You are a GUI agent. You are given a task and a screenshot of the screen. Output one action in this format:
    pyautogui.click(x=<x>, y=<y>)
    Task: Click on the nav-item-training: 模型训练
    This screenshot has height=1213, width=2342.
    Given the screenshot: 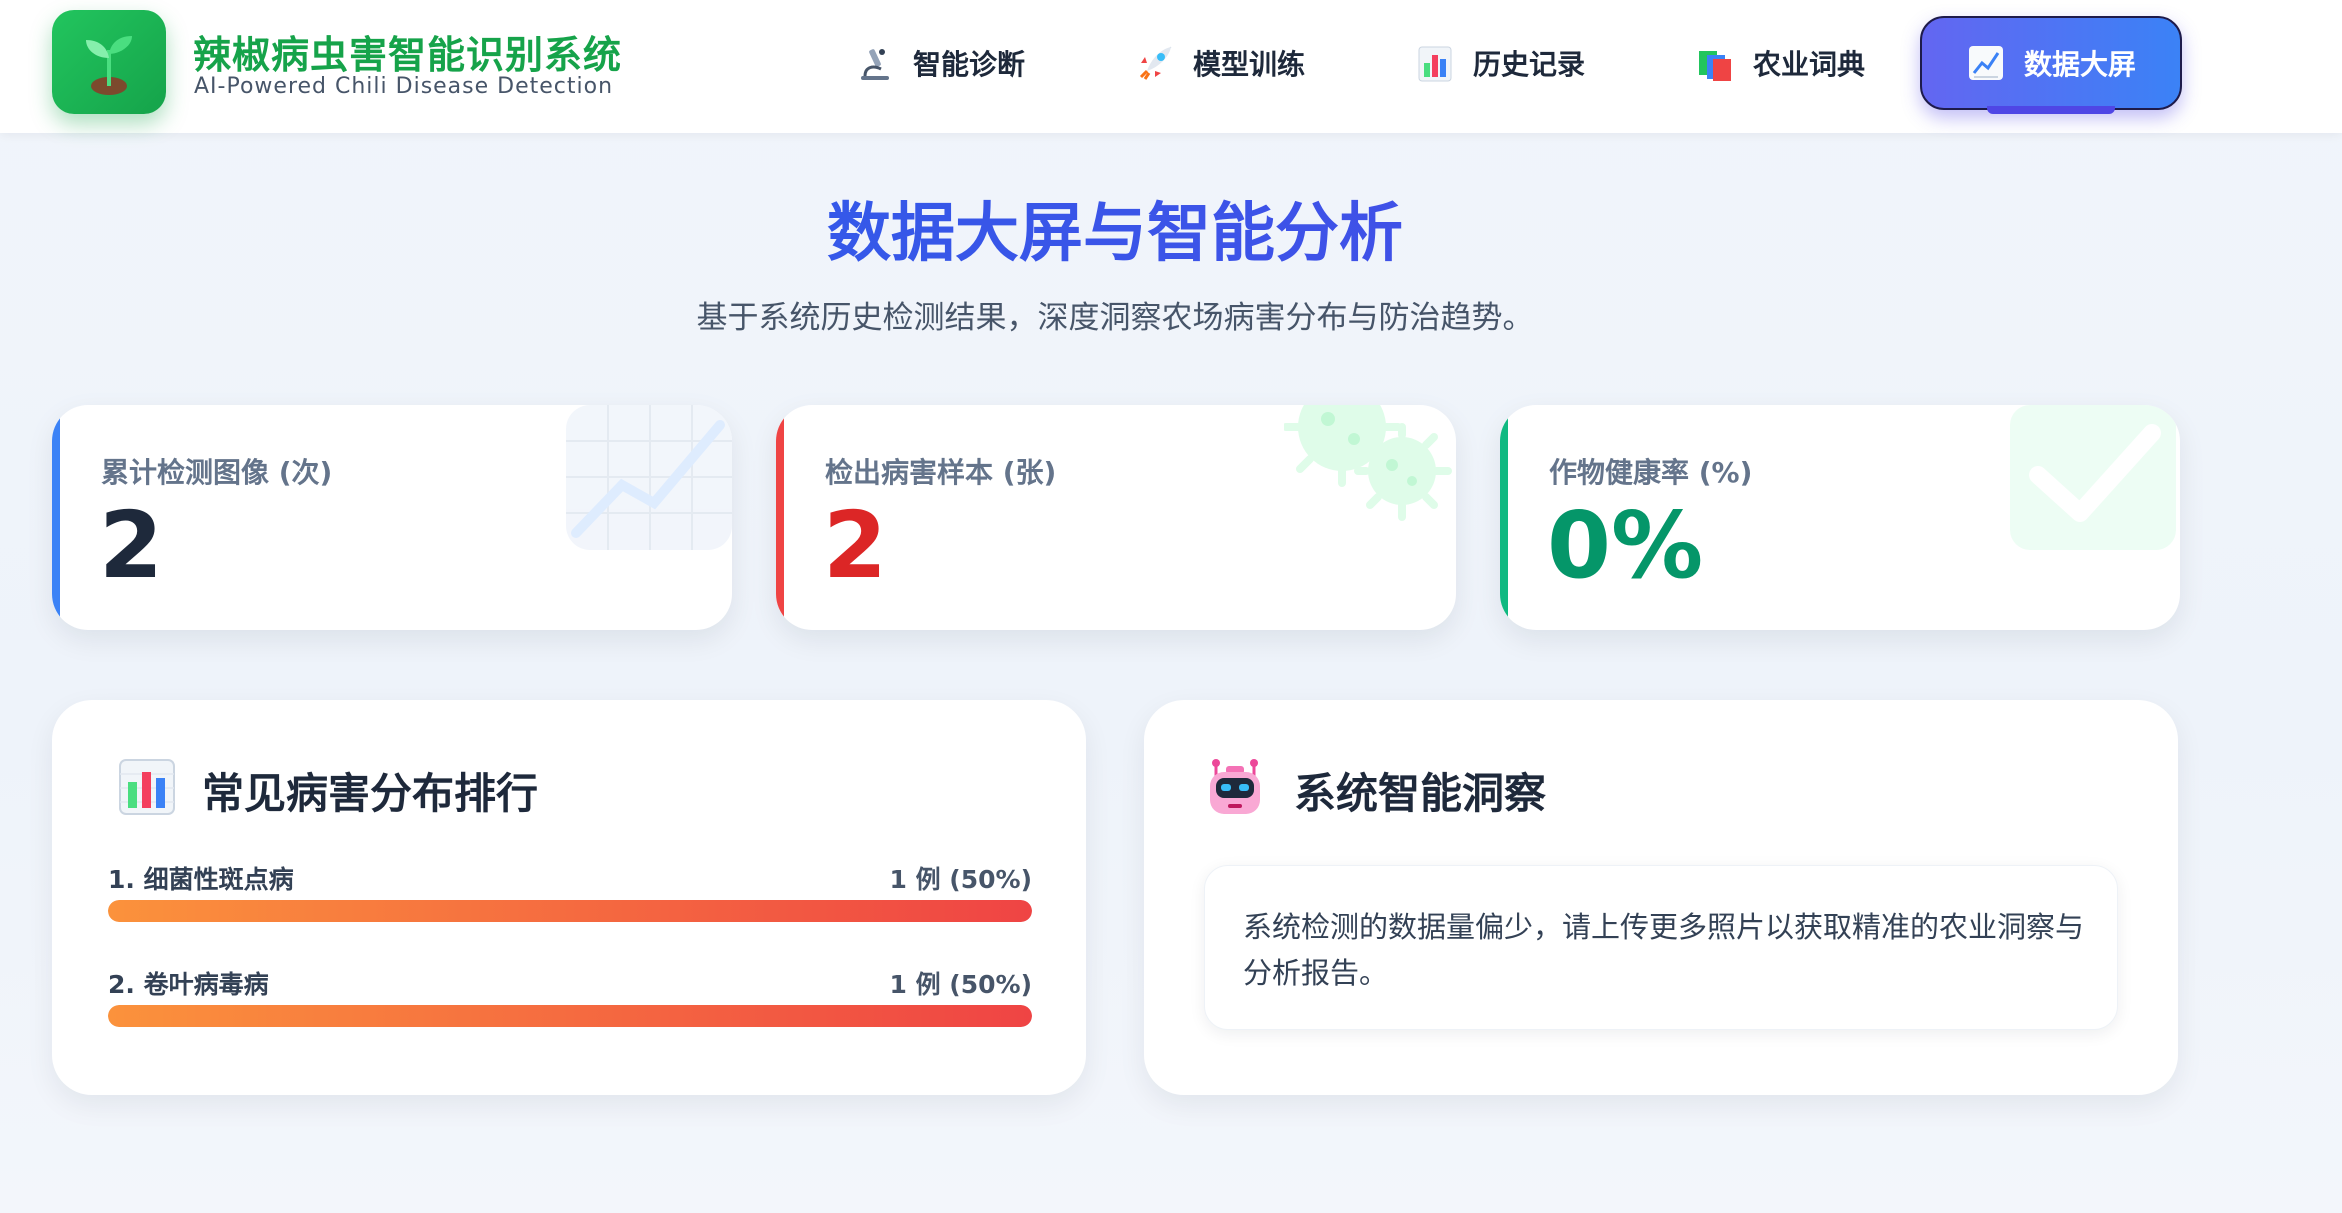 What is the action you would take?
    pyautogui.click(x=1220, y=63)
    